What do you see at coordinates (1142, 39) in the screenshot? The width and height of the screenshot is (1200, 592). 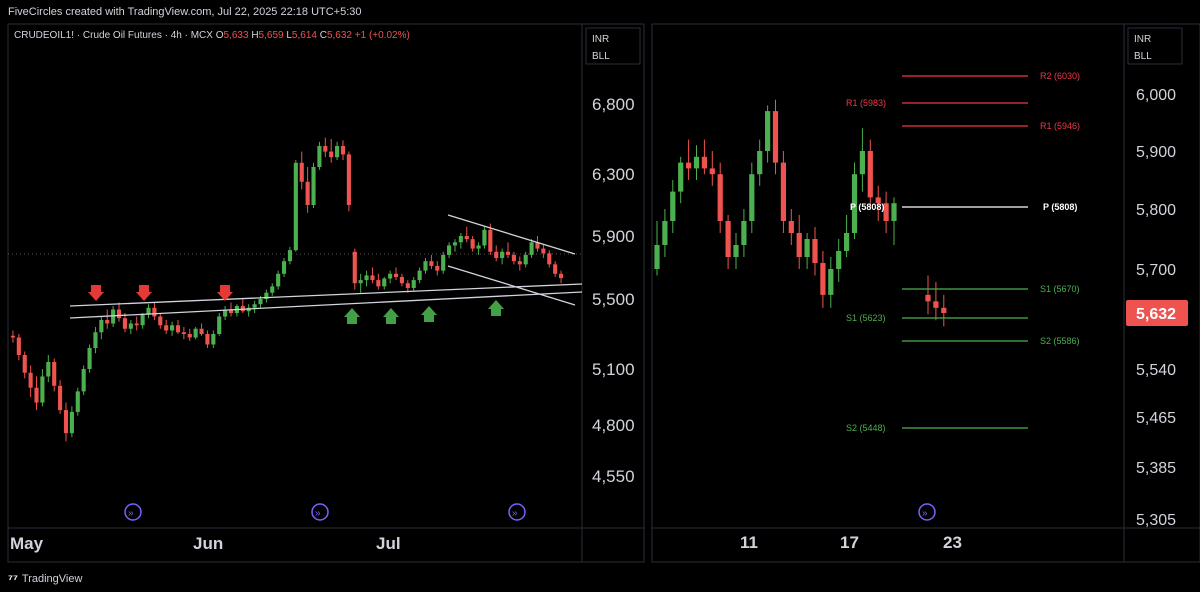 I see `right-currency-label: INR` at bounding box center [1142, 39].